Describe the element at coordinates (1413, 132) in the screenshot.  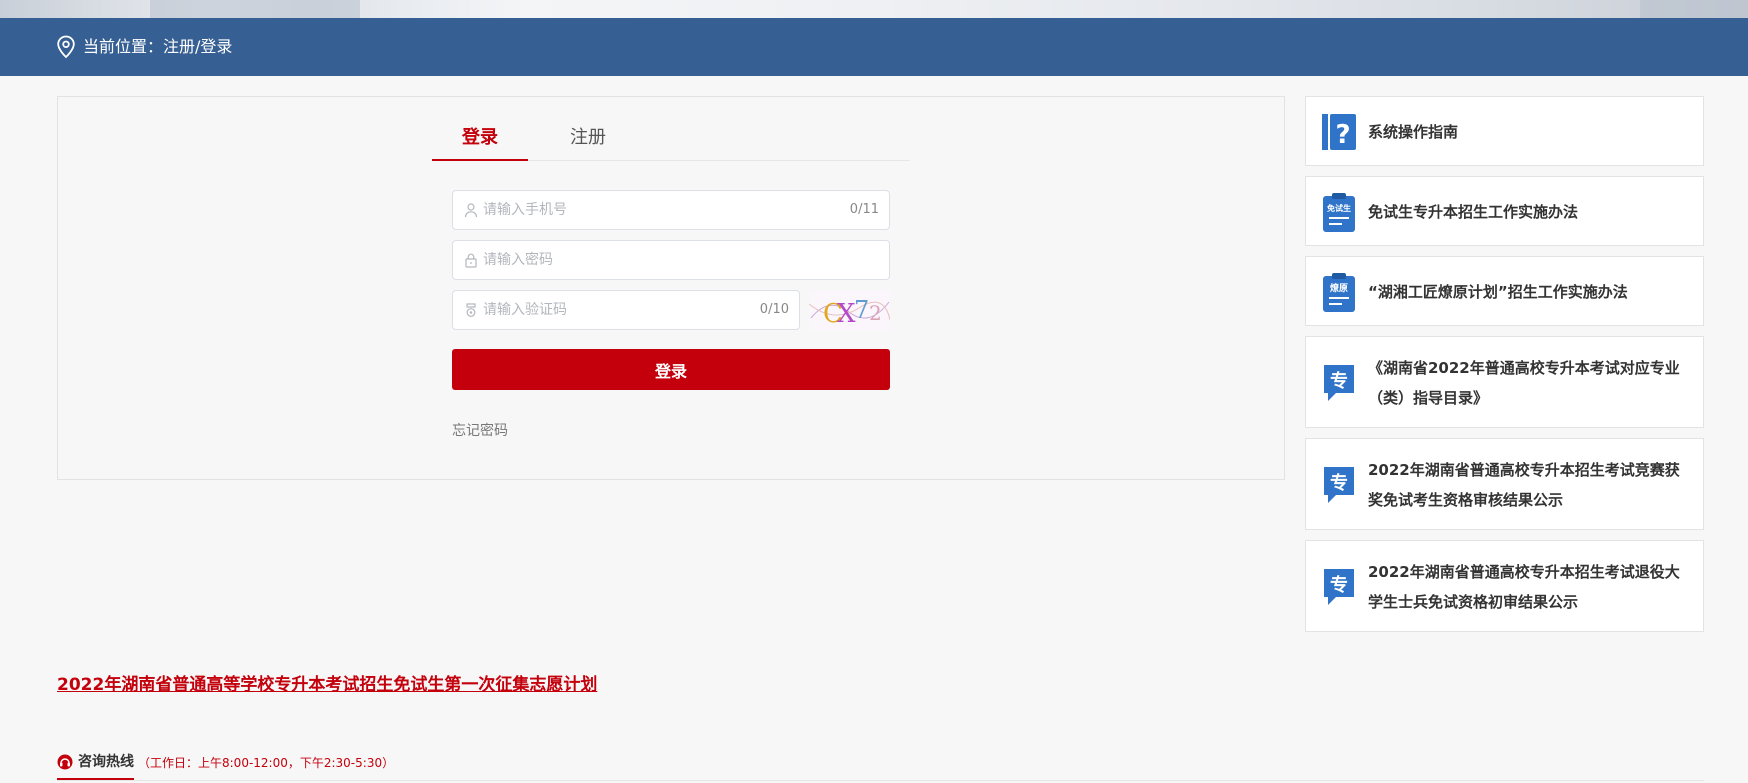
I see `sidebar-item-label: 系统操作指南` at that location.